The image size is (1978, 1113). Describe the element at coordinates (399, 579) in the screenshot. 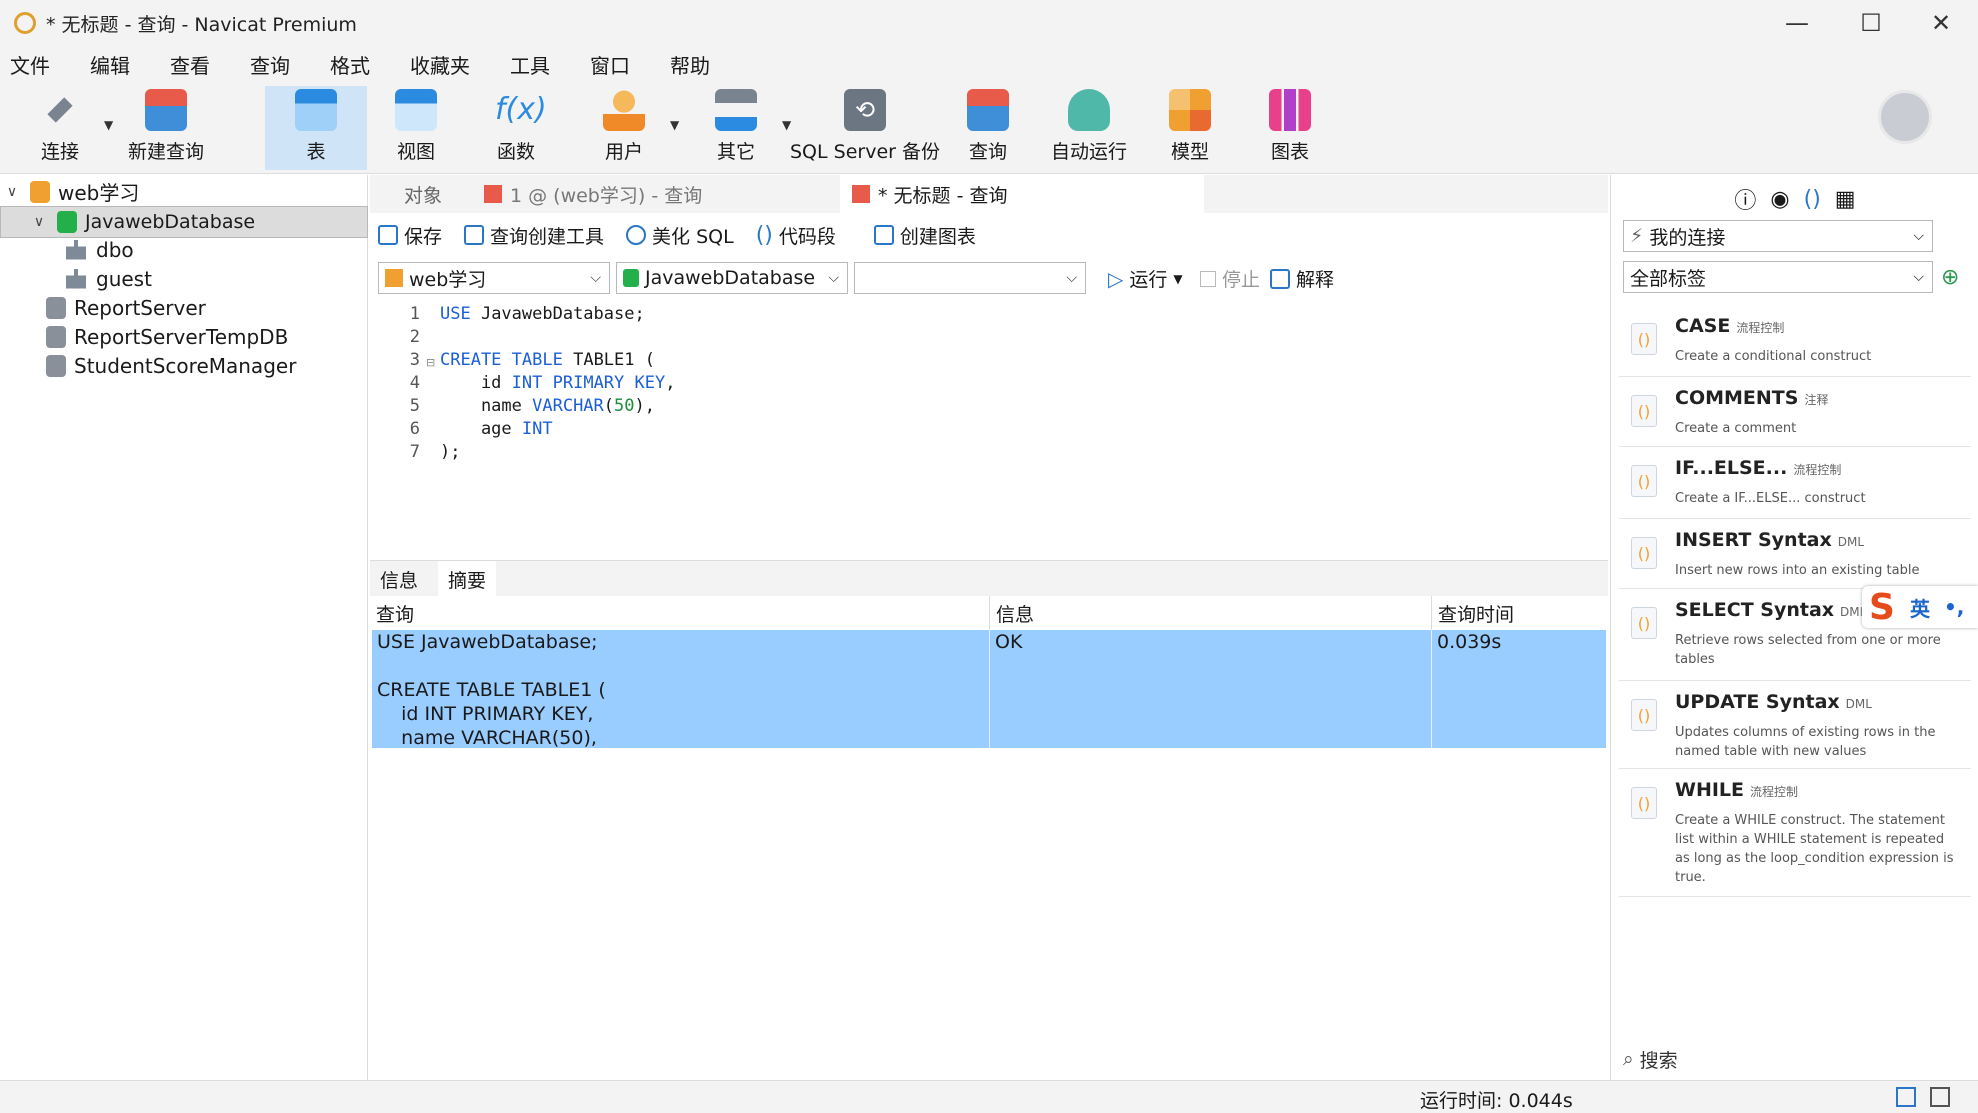

I see `tab-info: 信息` at that location.